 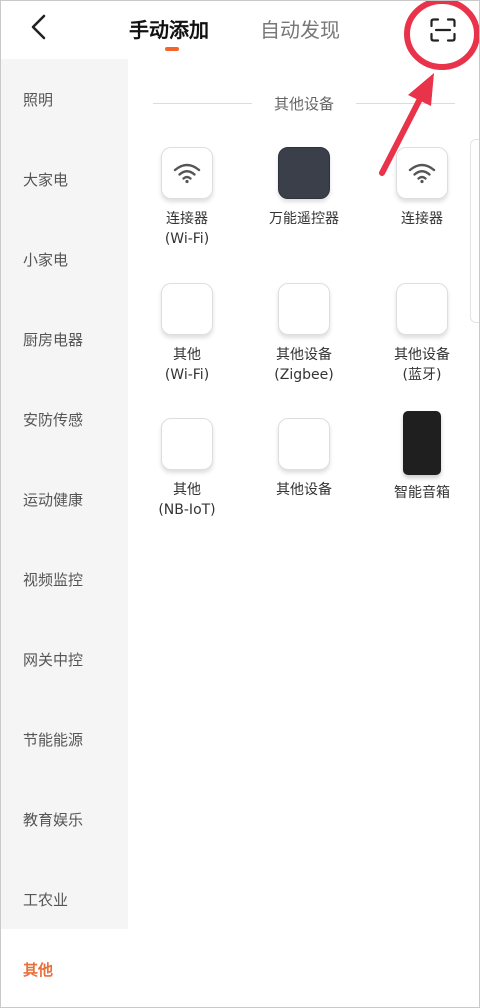 What do you see at coordinates (64, 968) in the screenshot?
I see `sidebar-item-other: 其他` at bounding box center [64, 968].